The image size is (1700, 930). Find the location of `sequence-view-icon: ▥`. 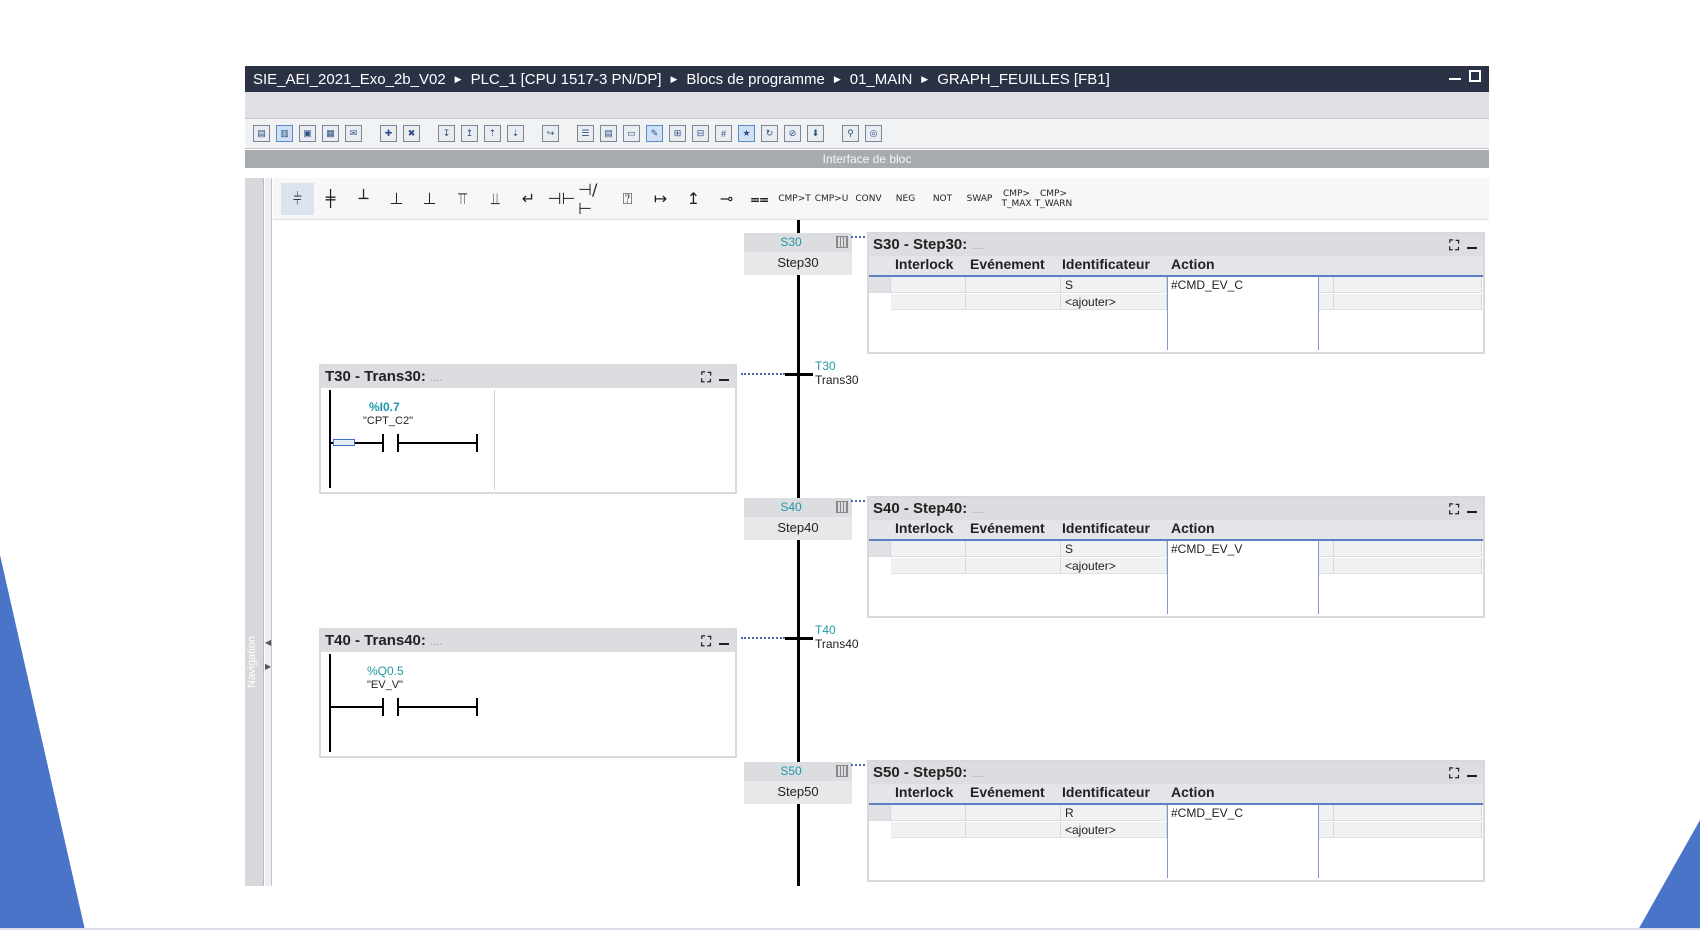

sequence-view-icon: ▥ is located at coordinates (284, 133).